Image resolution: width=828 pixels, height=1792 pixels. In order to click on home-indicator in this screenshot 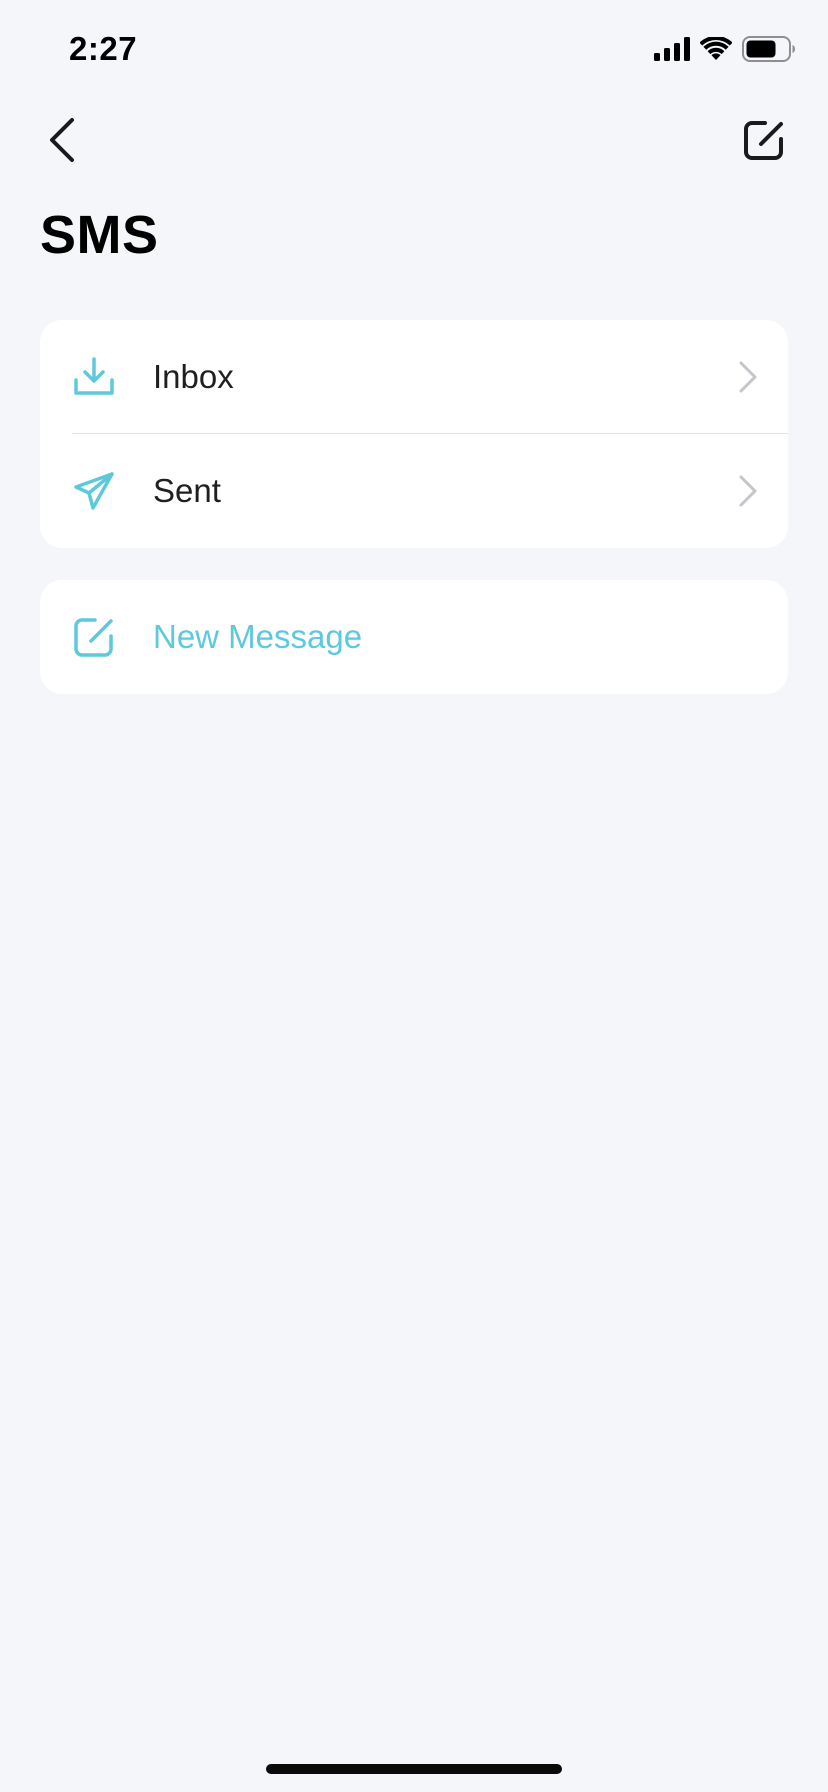, I will do `click(414, 1769)`.